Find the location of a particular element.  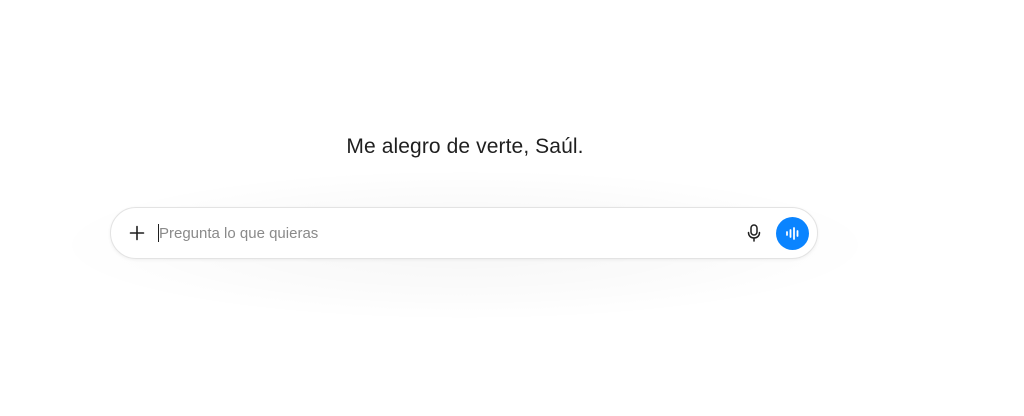

microphone-icon is located at coordinates (754, 233).